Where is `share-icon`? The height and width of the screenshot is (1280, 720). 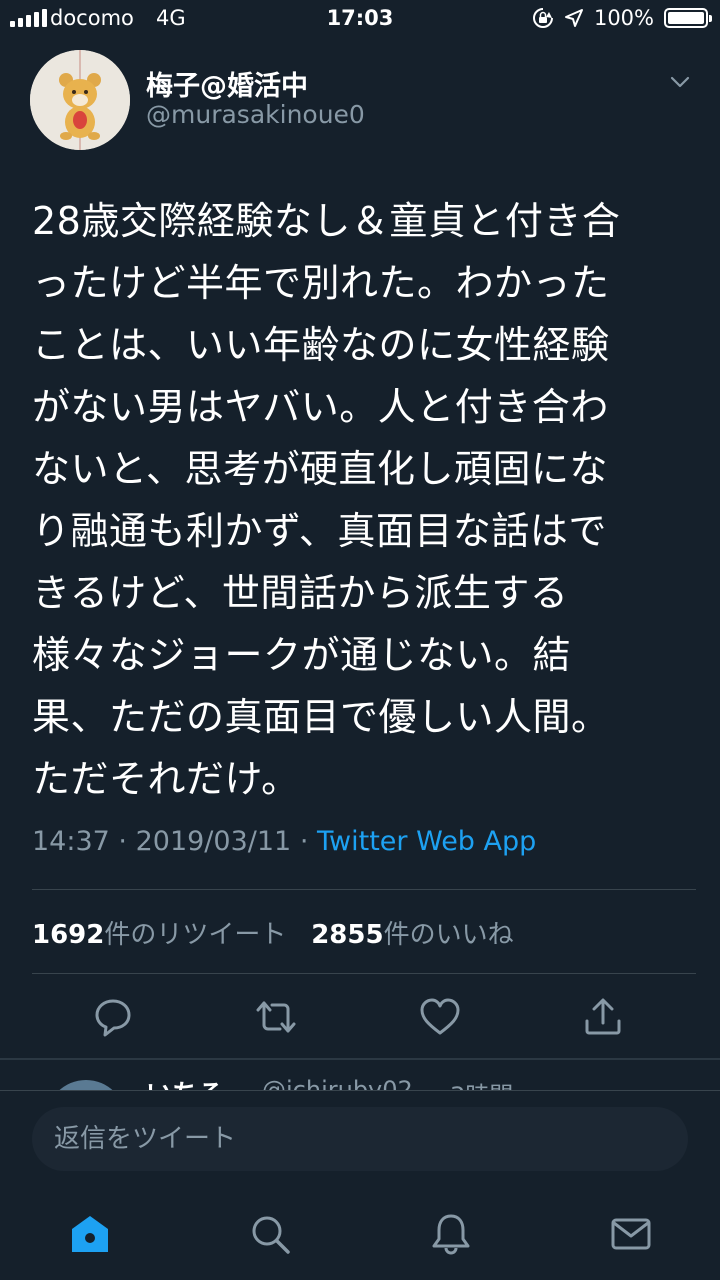
share-icon is located at coordinates (603, 1017).